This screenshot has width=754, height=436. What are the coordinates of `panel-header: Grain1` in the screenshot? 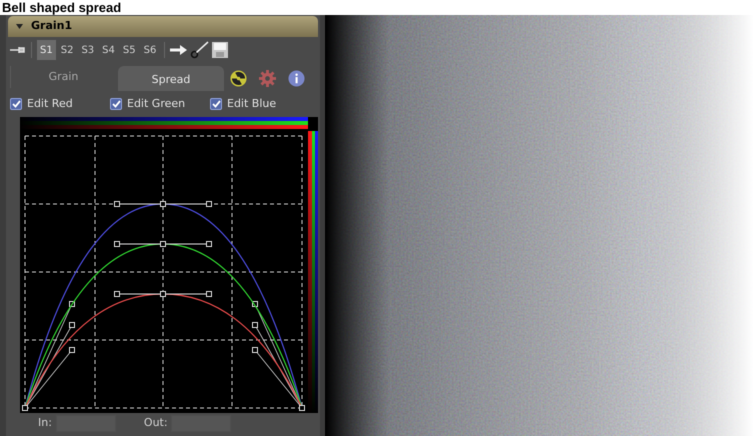 It's located at (163, 26).